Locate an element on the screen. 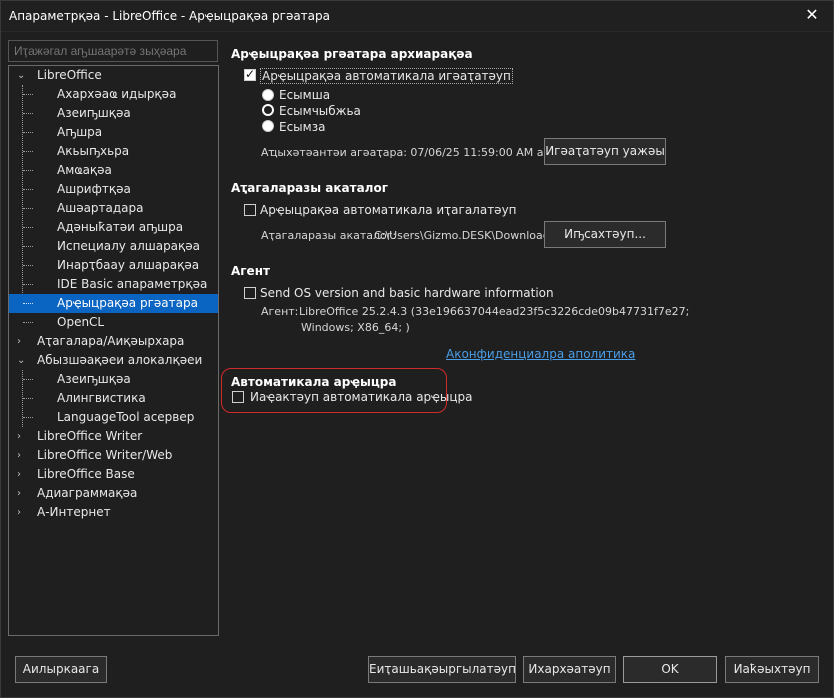 The width and height of the screenshot is (834, 698). help-button: Аилыркаага is located at coordinates (61, 669).